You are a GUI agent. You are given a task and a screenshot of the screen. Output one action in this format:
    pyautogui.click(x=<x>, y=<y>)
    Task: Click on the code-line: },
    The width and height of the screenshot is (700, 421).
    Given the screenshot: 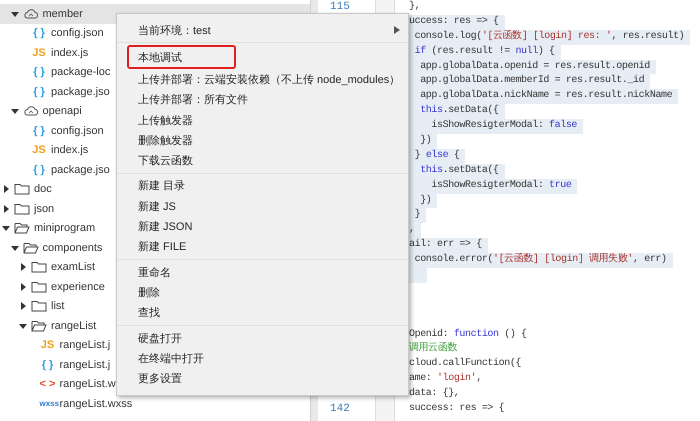 What is the action you would take?
    pyautogui.click(x=415, y=7)
    